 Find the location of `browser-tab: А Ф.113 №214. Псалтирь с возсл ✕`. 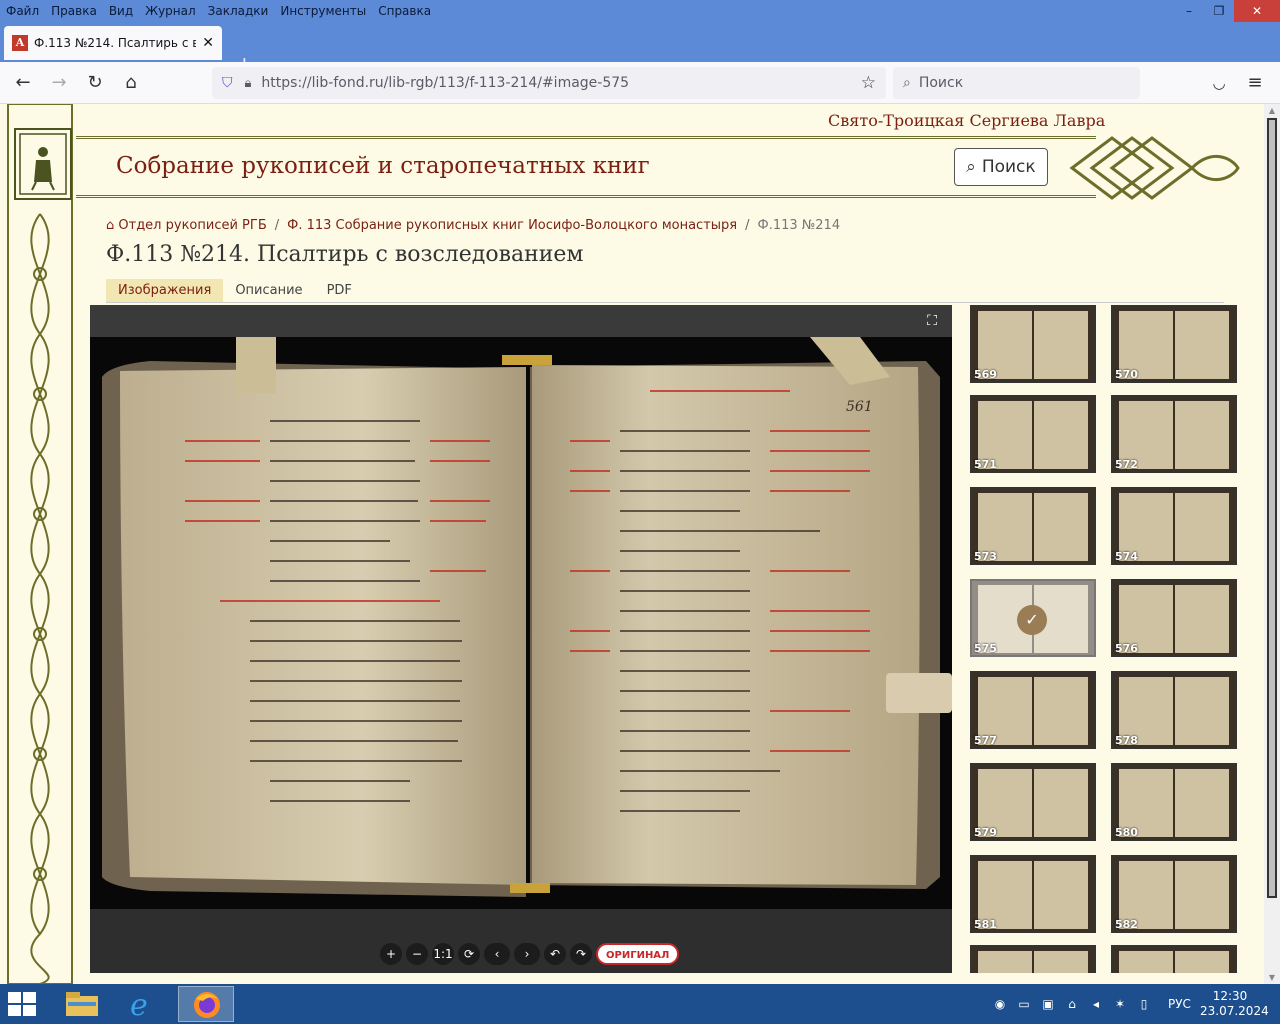

browser-tab: А Ф.113 №214. Псалтирь с возсл ✕ is located at coordinates (113, 43).